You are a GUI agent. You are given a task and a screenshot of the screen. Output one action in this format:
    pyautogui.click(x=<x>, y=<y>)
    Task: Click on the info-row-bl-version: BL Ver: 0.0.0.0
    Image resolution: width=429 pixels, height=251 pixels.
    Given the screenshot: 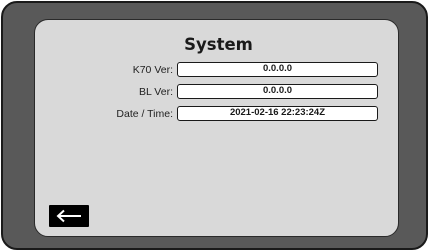 What is the action you would take?
    pyautogui.click(x=216, y=92)
    